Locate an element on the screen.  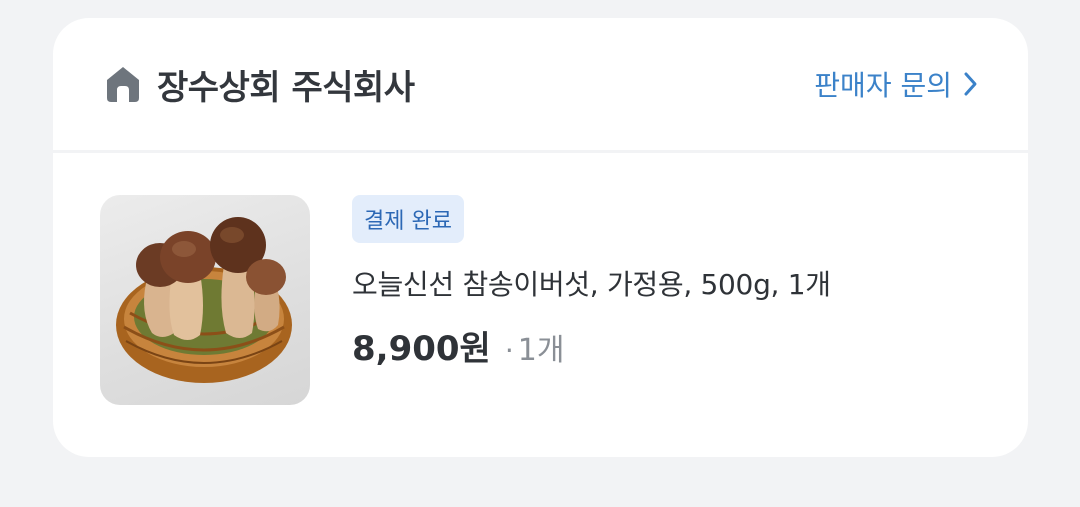
seller-inquiry-button: 판매자 문의 is located at coordinates (897, 84).